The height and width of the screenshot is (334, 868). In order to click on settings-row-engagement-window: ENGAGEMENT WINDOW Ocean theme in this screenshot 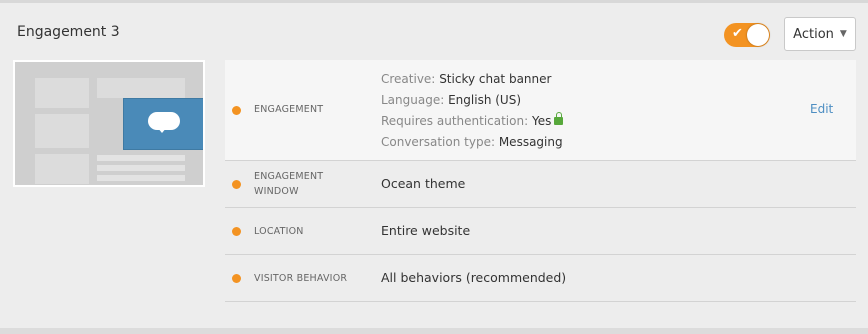, I will do `click(540, 184)`.